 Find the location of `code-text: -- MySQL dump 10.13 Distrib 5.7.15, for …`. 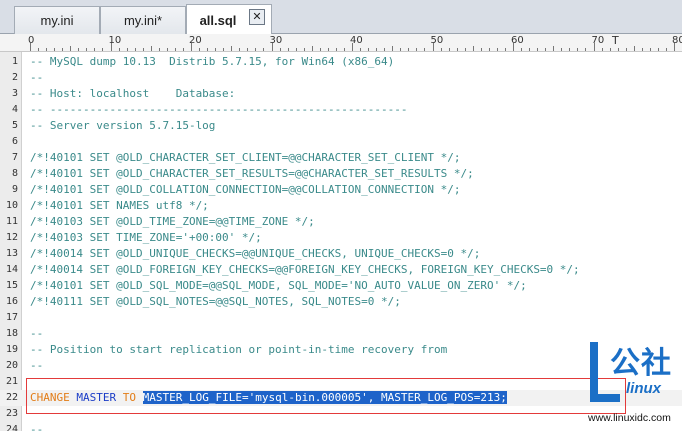

code-text: -- MySQL dump 10.13 Distrib 5.7.15, for … is located at coordinates (212, 61).